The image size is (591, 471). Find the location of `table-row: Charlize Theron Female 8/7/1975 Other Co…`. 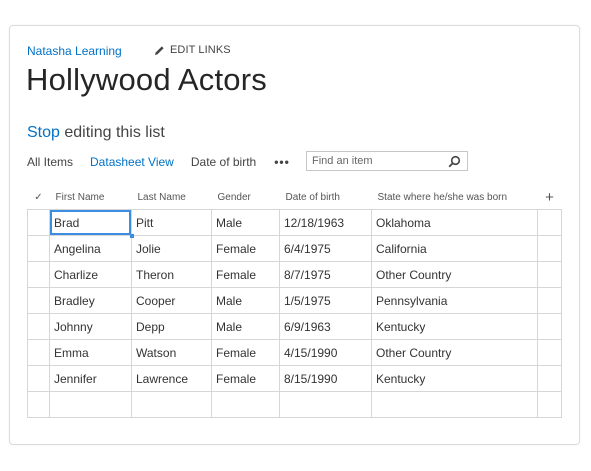

table-row: Charlize Theron Female 8/7/1975 Other Co… is located at coordinates (294, 274).